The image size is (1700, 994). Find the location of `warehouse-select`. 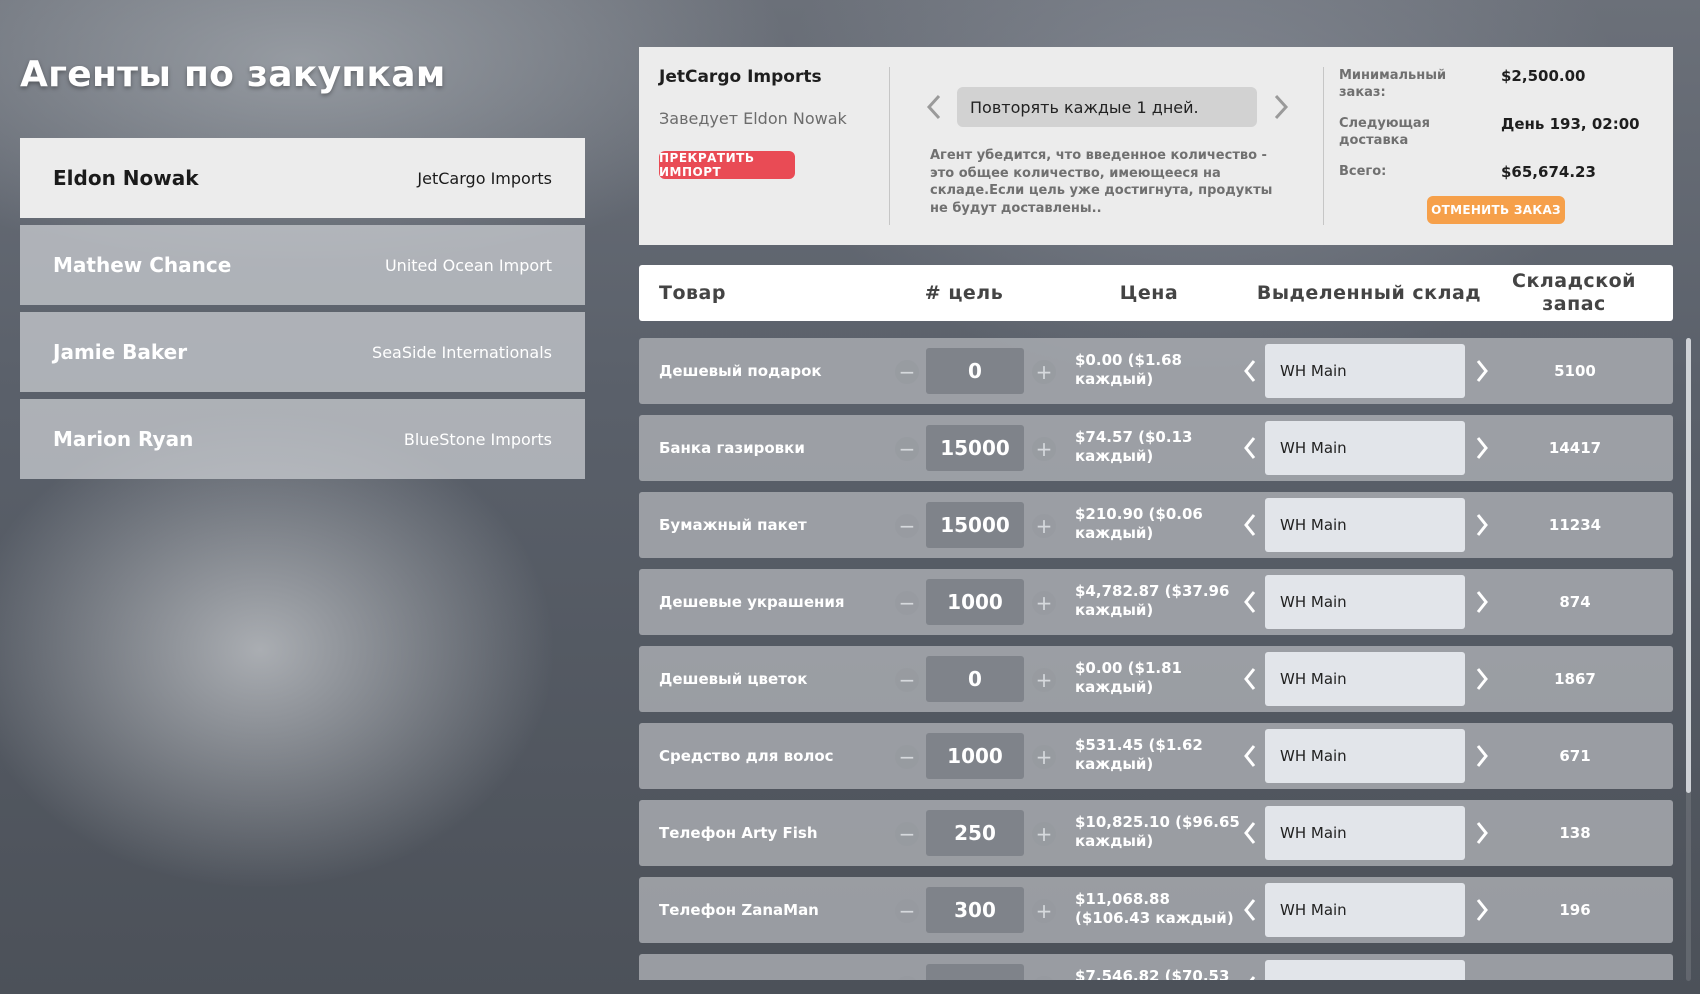

warehouse-select is located at coordinates (1365, 970).